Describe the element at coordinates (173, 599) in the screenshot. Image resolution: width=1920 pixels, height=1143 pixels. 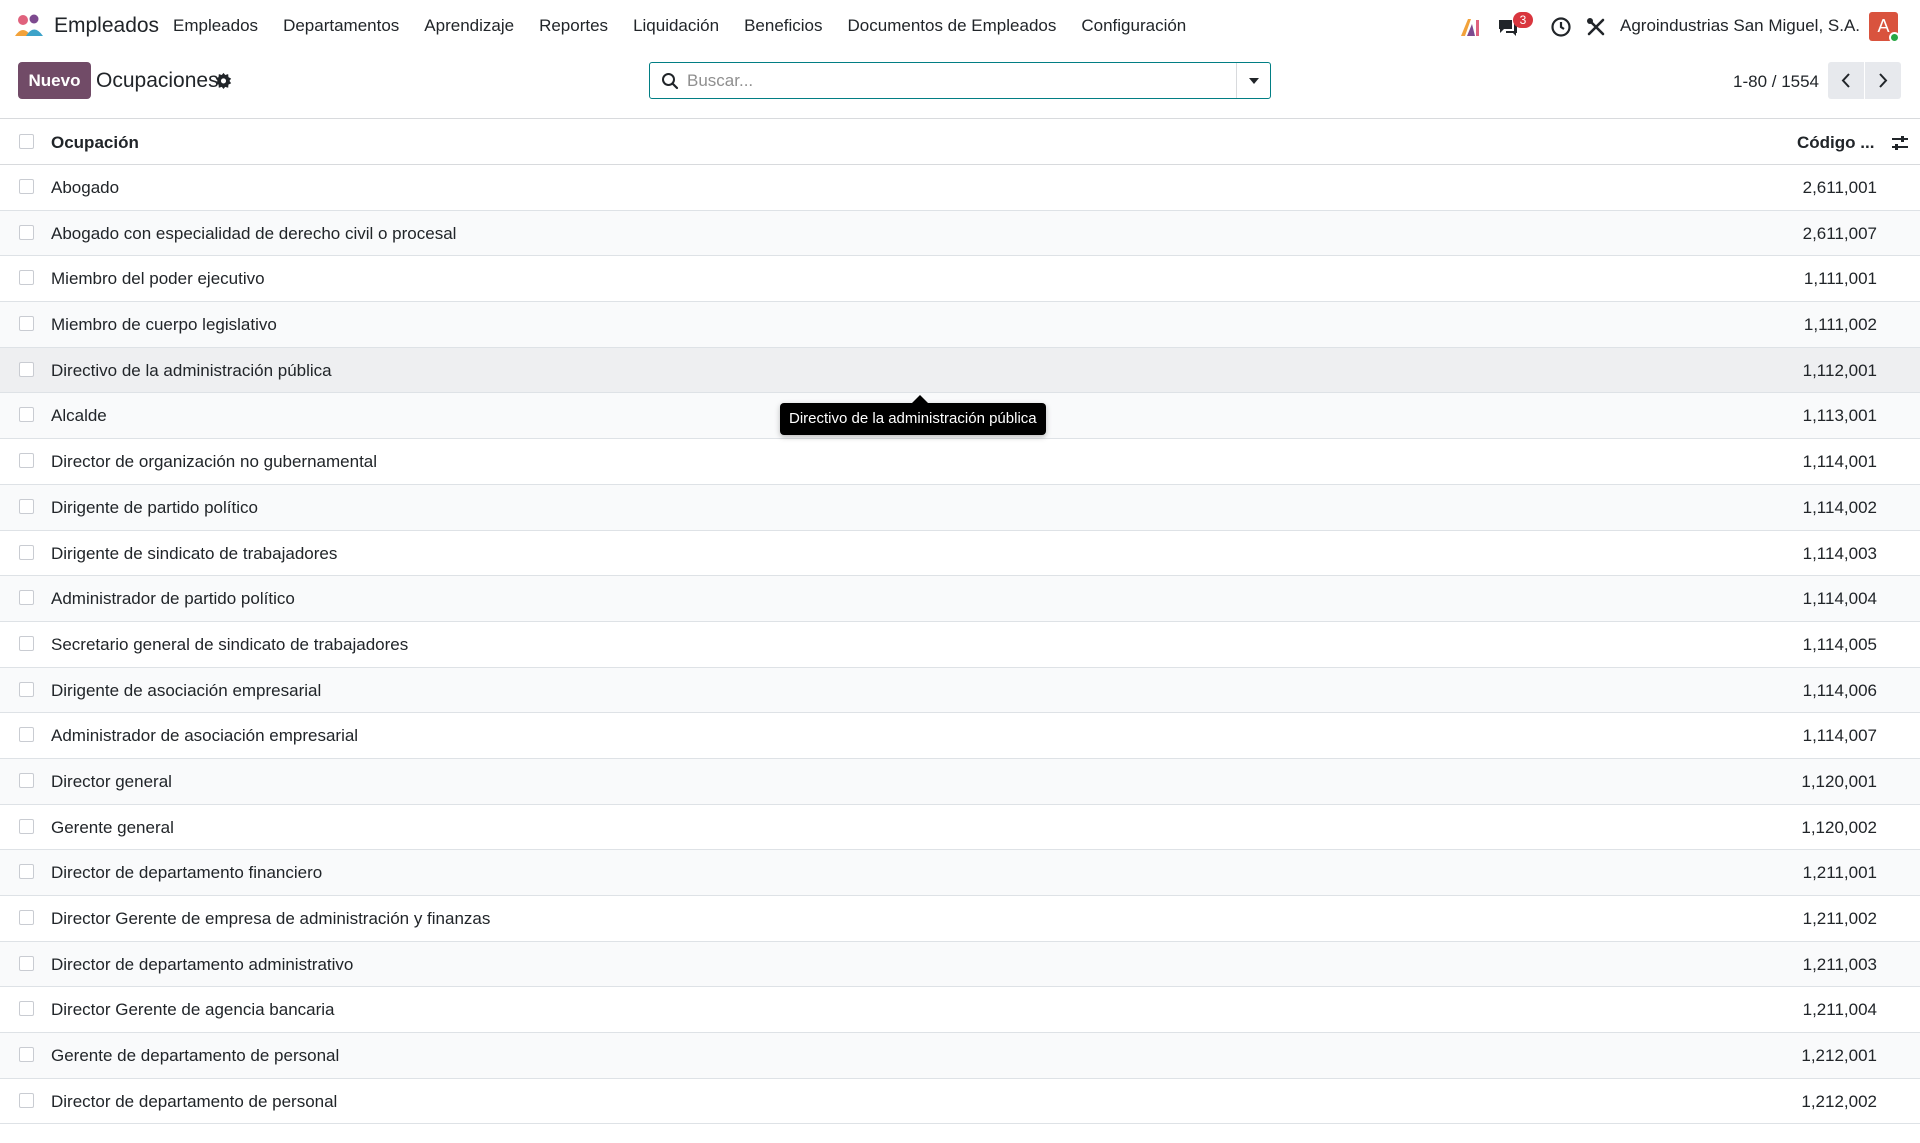
I see `occupation-name: Administrador de partido político` at that location.